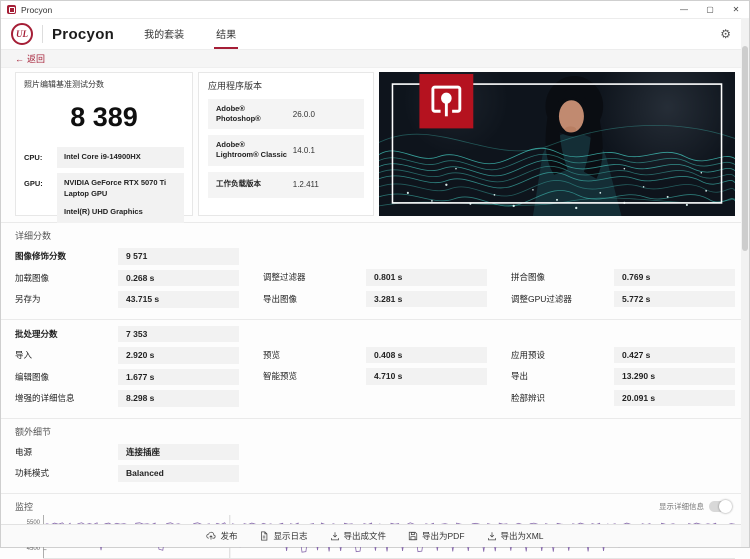  What do you see at coordinates (623, 397) in the screenshot?
I see `metric-row: 脸部辨识 20.091 s` at bounding box center [623, 397].